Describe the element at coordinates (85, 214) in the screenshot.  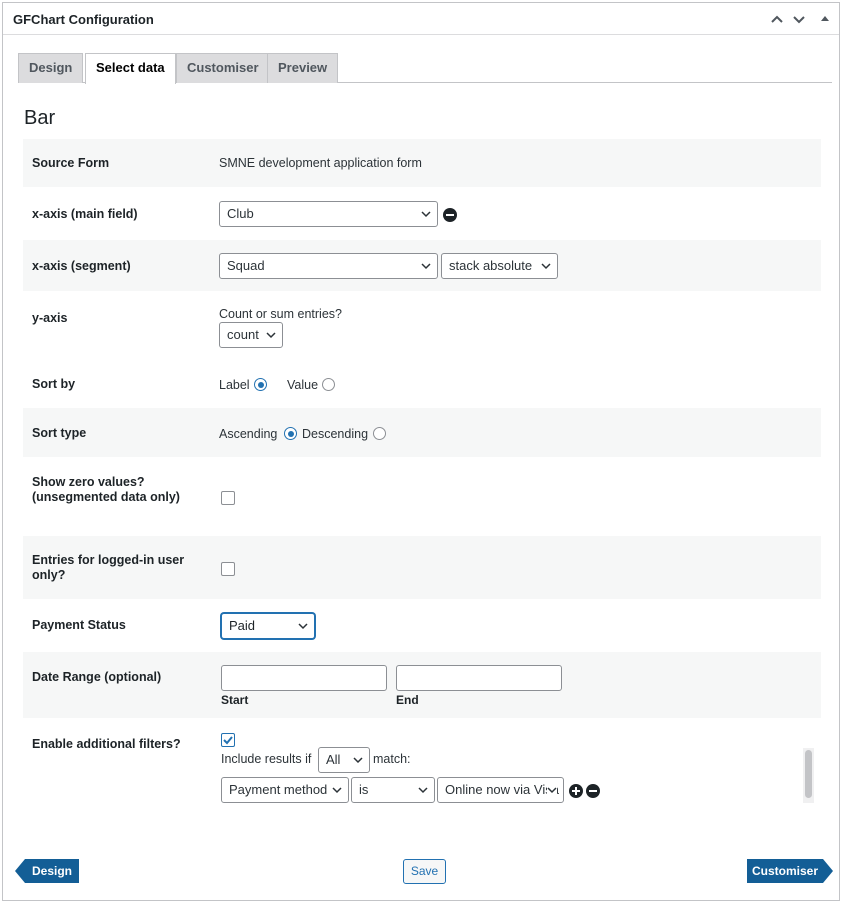
I see `x-axis-main-label: x-axis (main field)` at that location.